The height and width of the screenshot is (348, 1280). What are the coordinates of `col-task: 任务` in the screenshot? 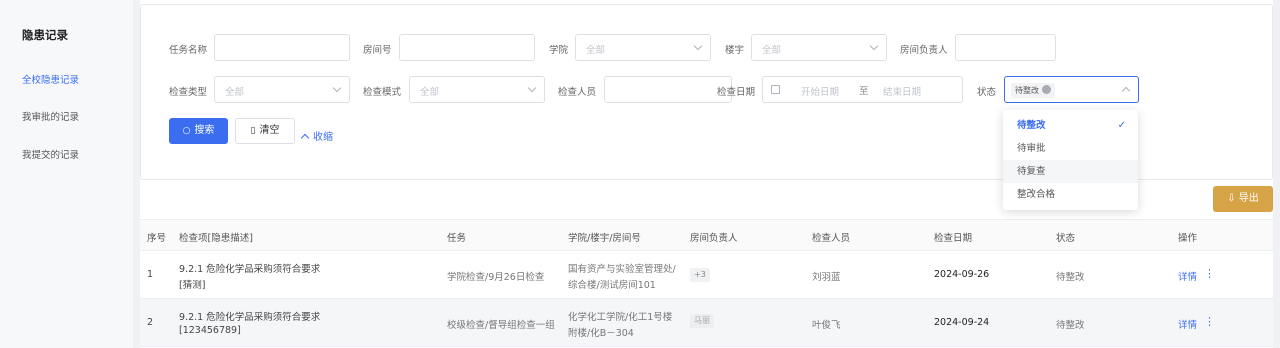 It's located at (457, 238).